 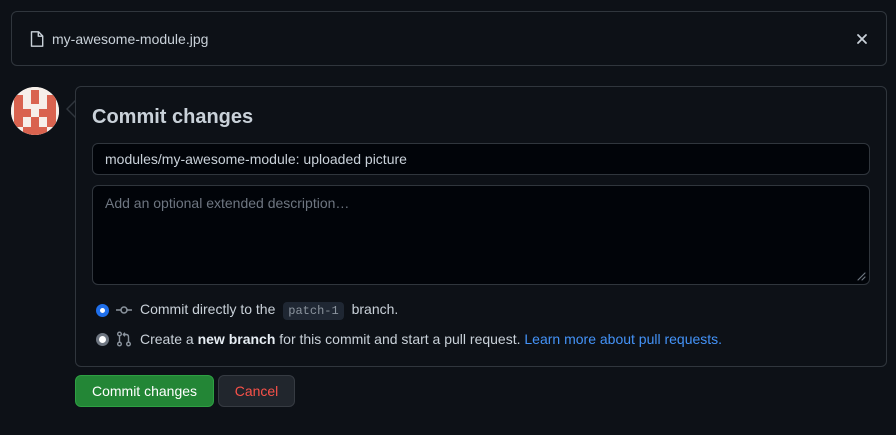 I want to click on resize-grip-icon, so click(x=861, y=276).